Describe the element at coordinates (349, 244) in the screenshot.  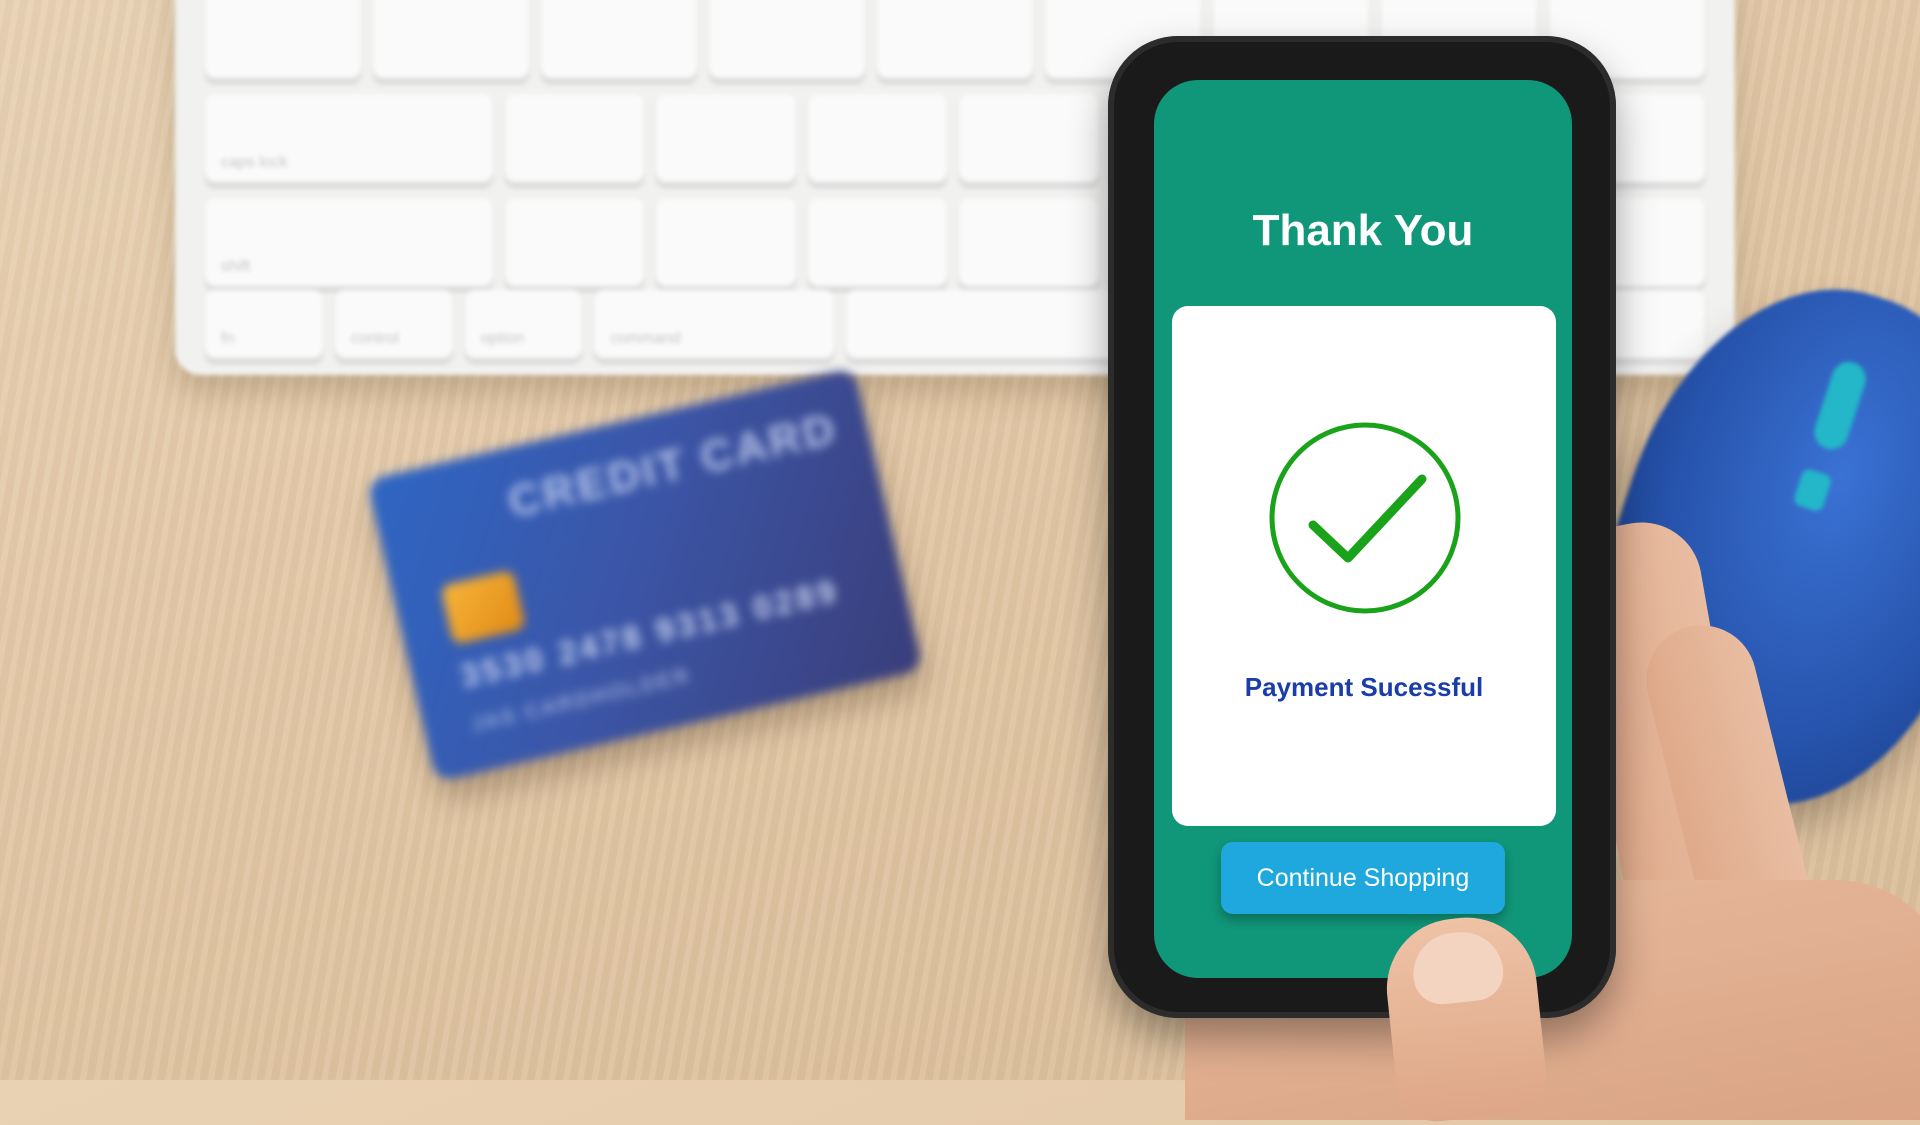
I see `keyboard-key-shift: shift` at that location.